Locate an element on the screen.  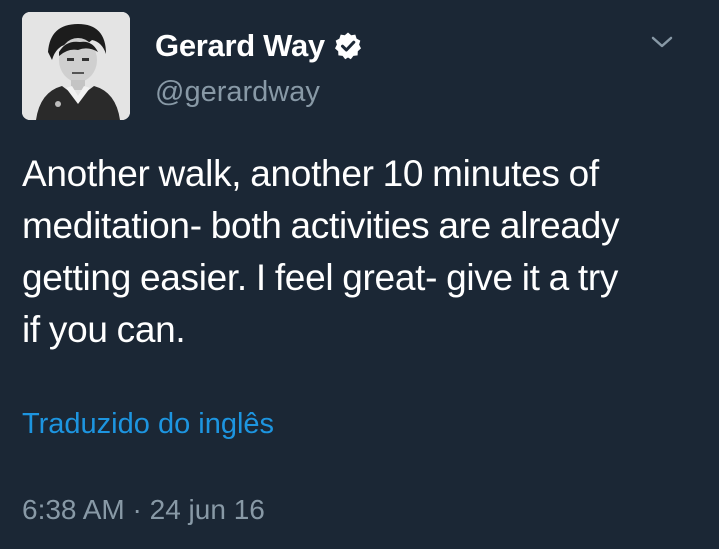
tweet-time: 6:38 AM is located at coordinates (73, 509).